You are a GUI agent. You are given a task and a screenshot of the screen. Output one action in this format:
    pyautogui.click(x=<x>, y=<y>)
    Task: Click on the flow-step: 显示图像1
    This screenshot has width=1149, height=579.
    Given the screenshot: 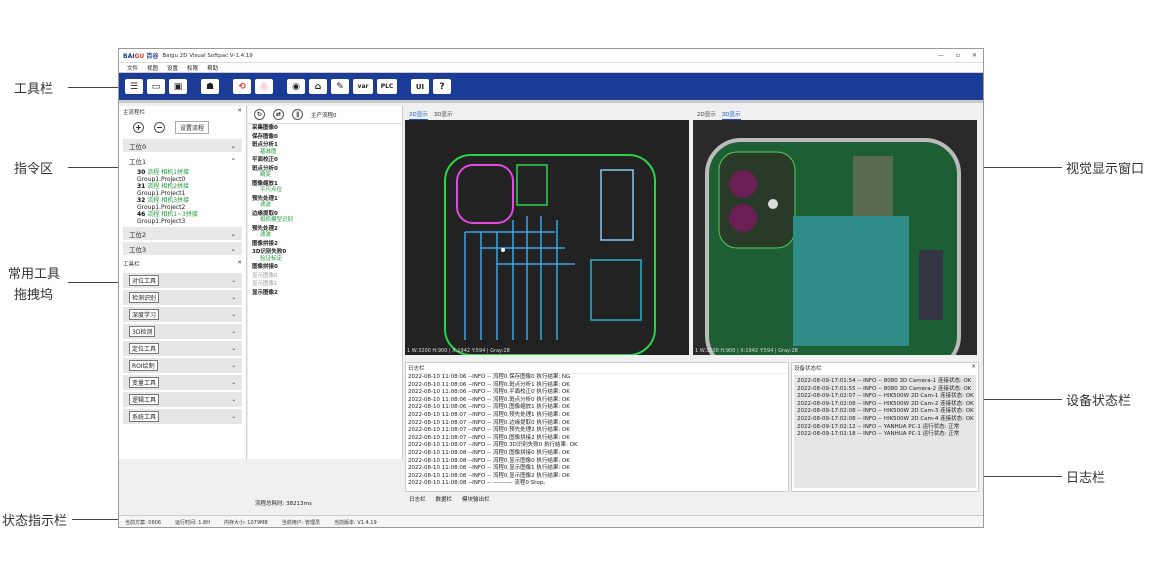 What is the action you would take?
    pyautogui.click(x=325, y=284)
    